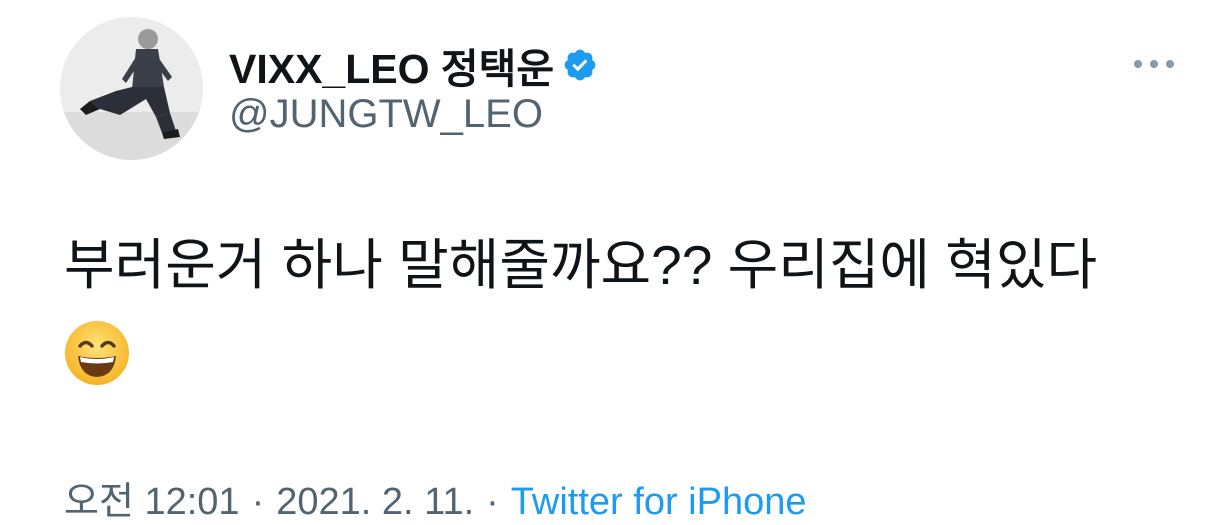 This screenshot has height=525, width=1214. I want to click on tweet-date: 2021. 2. 11., so click(375, 502).